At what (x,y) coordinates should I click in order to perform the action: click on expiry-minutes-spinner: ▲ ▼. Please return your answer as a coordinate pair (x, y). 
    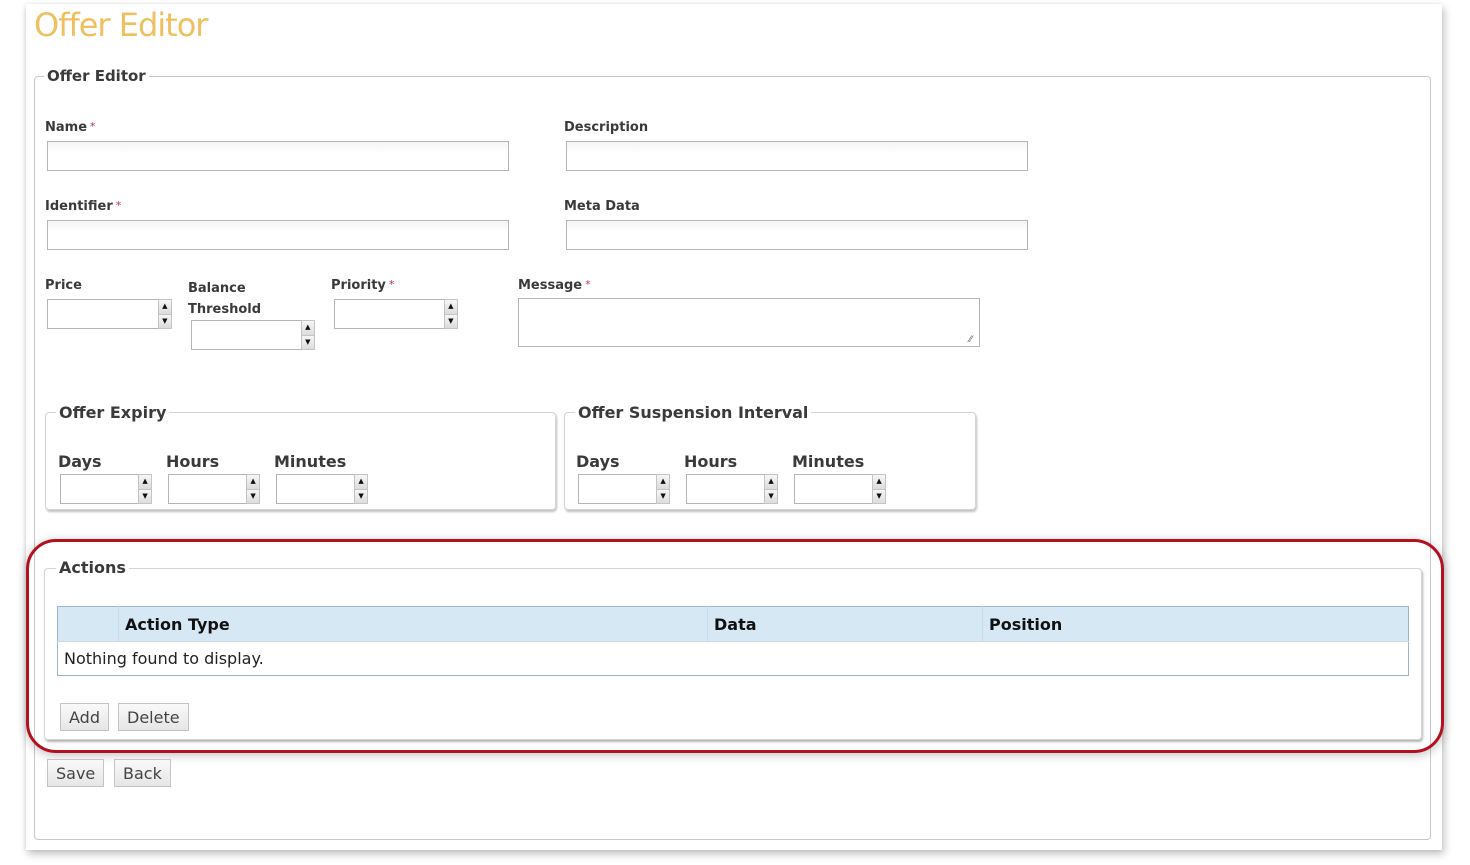
    Looking at the image, I should click on (322, 489).